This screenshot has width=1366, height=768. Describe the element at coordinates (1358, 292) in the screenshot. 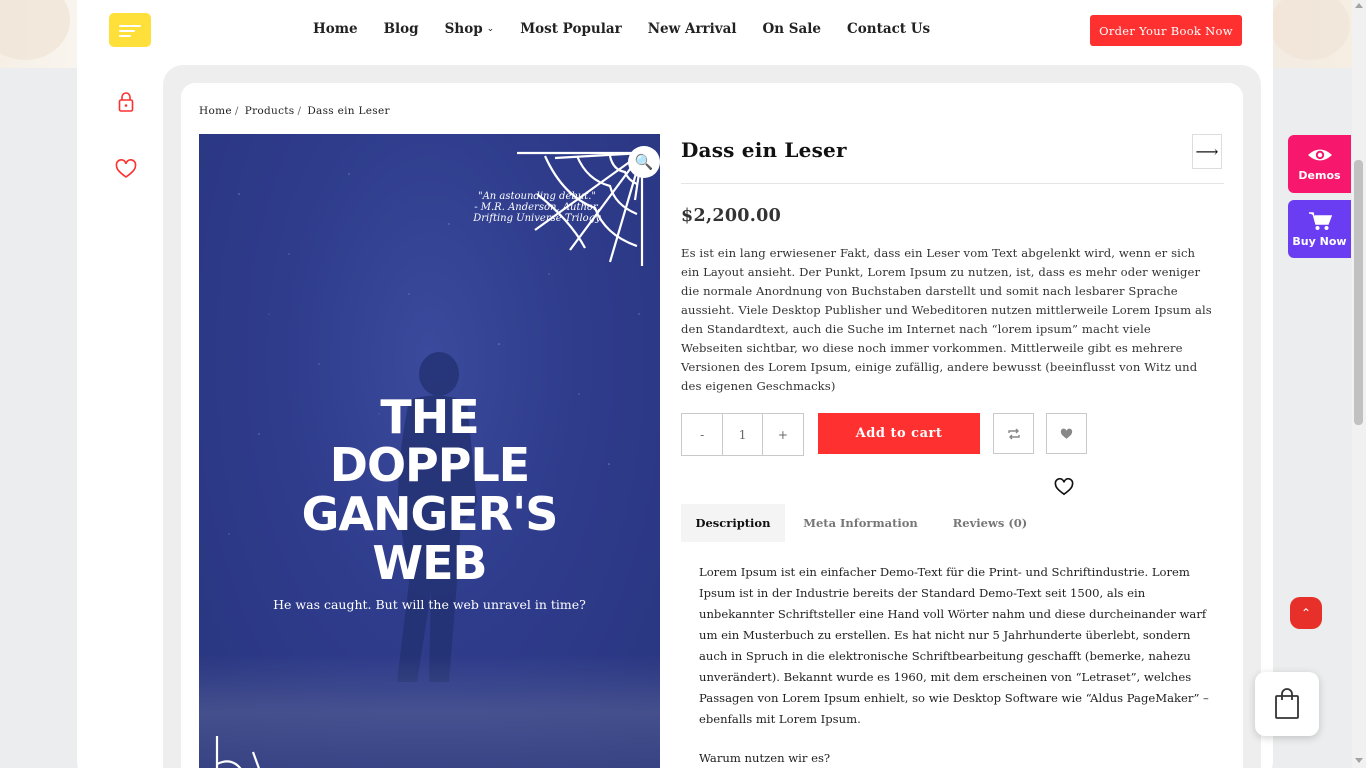

I see `scrollbar-thumb` at that location.